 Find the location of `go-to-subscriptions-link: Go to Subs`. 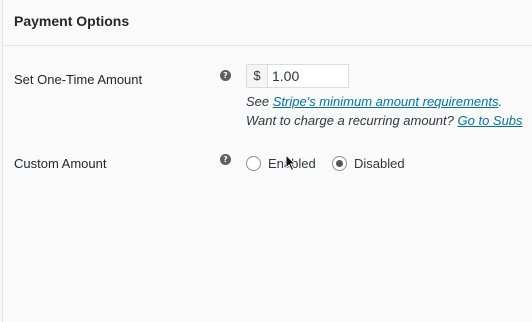

go-to-subscriptions-link: Go to Subs is located at coordinates (490, 120).